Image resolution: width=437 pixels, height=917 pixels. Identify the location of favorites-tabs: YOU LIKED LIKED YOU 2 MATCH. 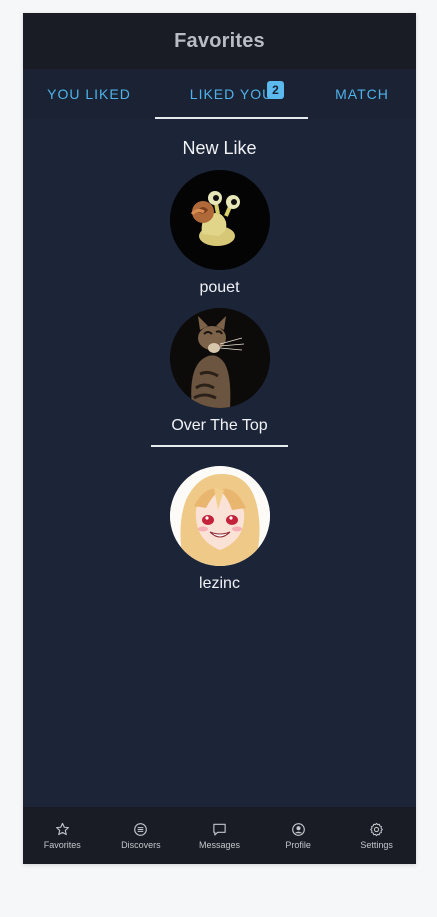
(219, 94).